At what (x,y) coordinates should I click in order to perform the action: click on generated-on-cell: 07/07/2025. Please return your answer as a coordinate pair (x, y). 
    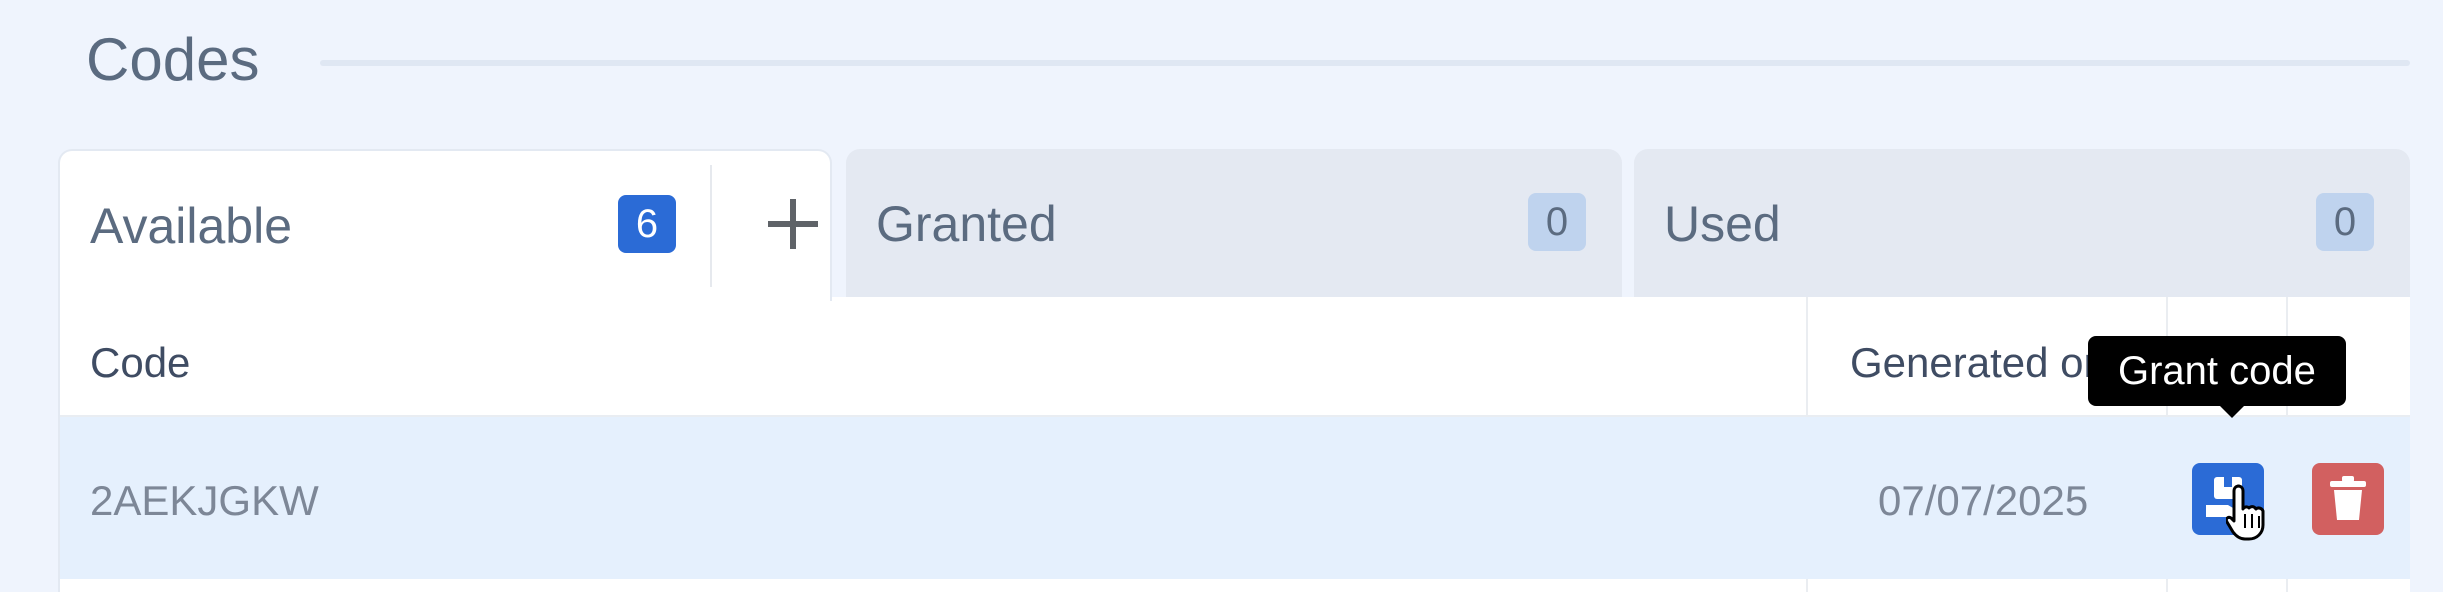
    Looking at the image, I should click on (1983, 500).